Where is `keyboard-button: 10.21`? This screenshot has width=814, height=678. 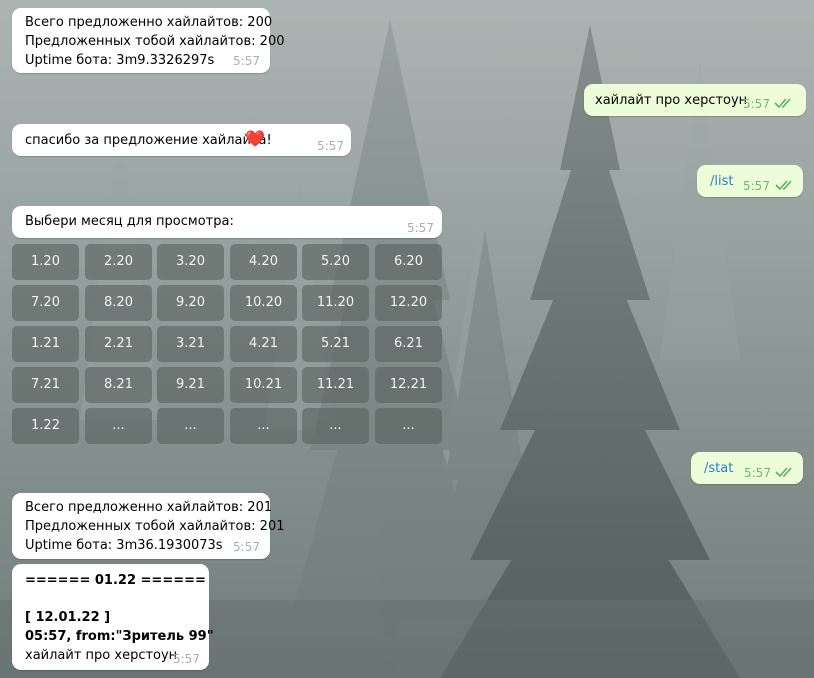 keyboard-button: 10.21 is located at coordinates (263, 385).